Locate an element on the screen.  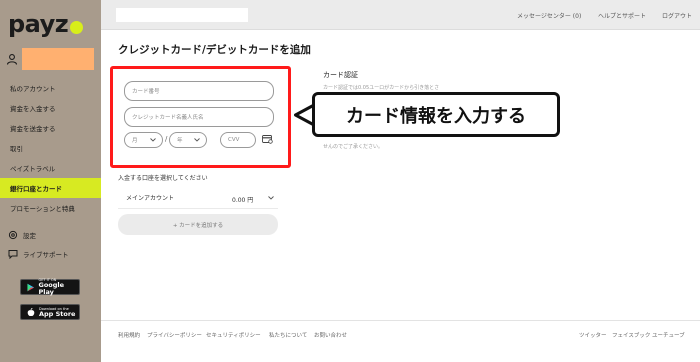
footer-link-facebook: フェイスブック is located at coordinates (631, 335).